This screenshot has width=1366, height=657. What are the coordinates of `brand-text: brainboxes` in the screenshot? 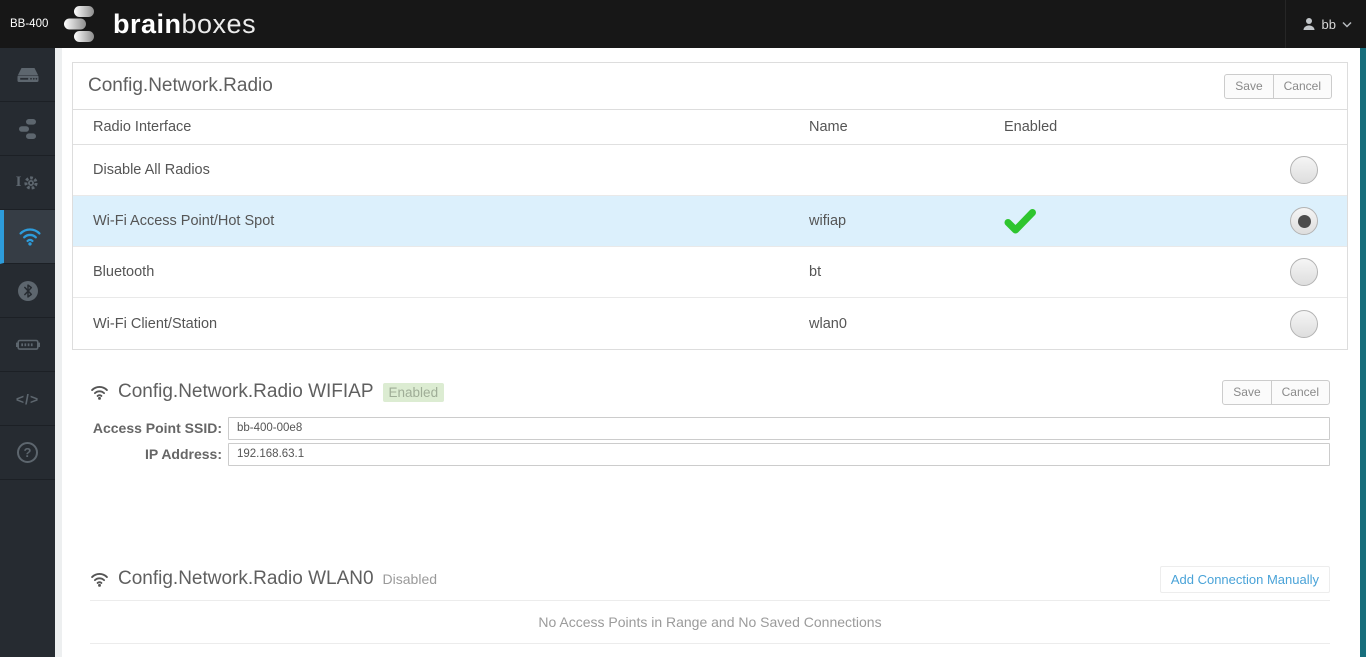 It's located at (185, 23).